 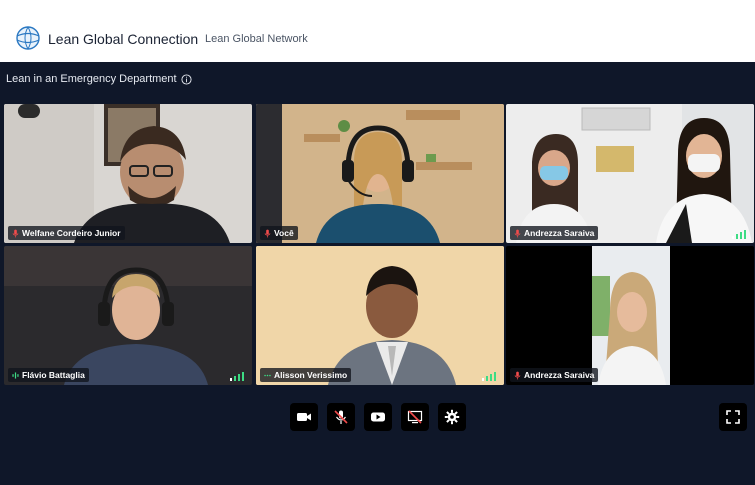 I want to click on youtube-button, so click(x=378, y=417).